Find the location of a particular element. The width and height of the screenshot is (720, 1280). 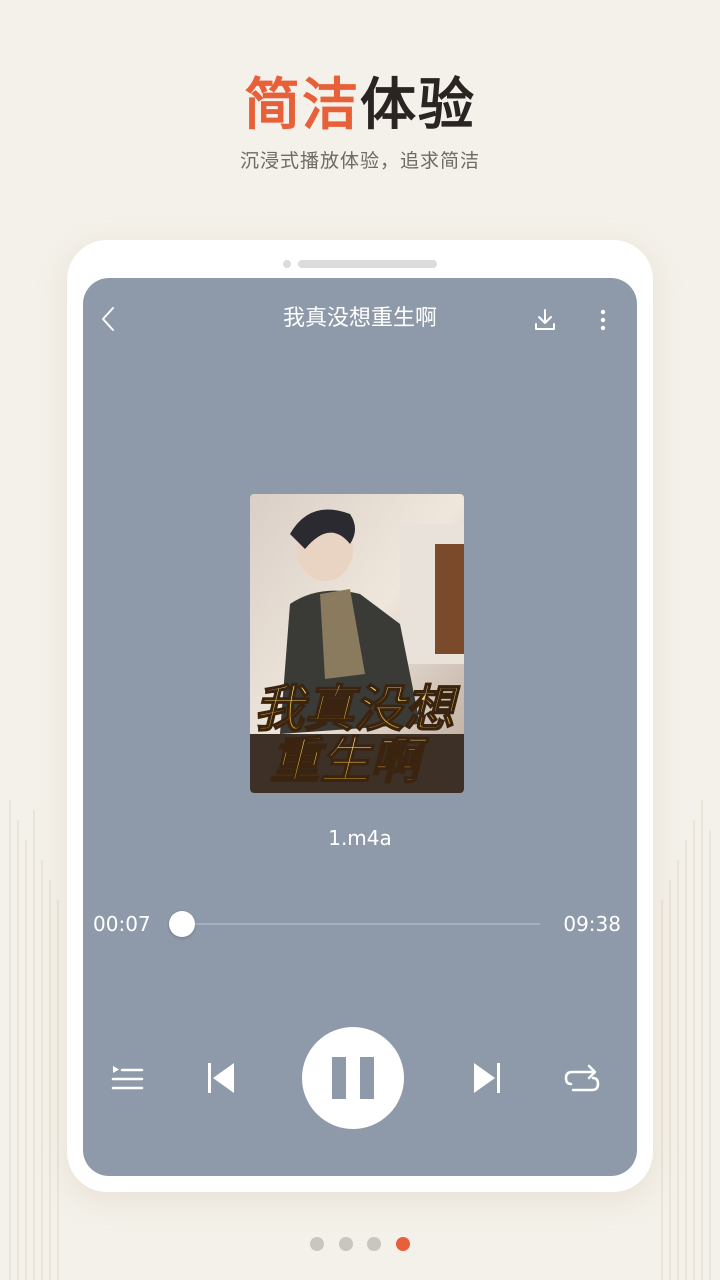

subtitle: 沉浸式播放体验，追求简洁 is located at coordinates (359, 161).